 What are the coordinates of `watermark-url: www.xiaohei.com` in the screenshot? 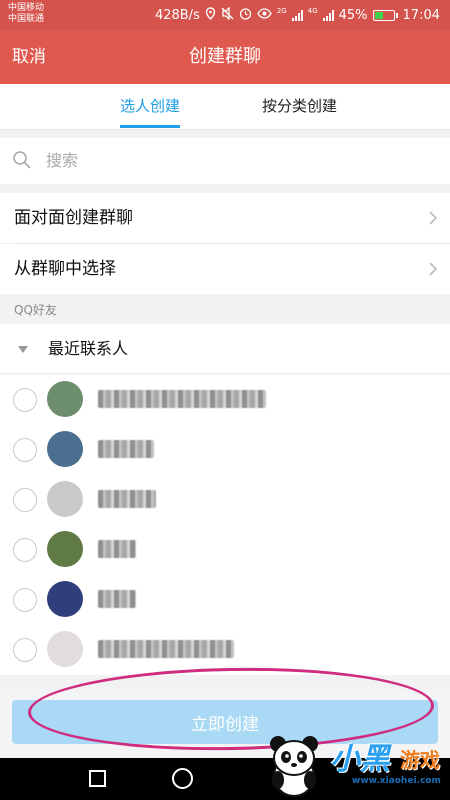 It's located at (396, 781).